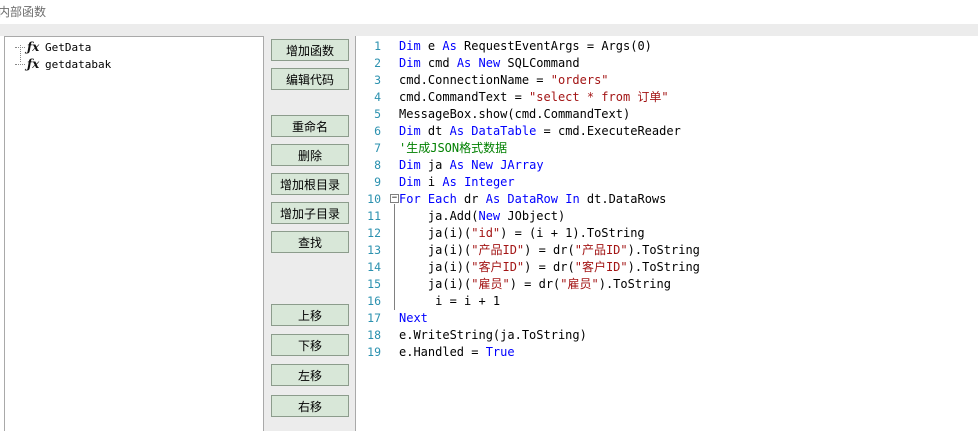 The width and height of the screenshot is (978, 431). What do you see at coordinates (535, 284) in the screenshot?
I see `code-line: ja(i)("雇员") = dr("雇员").ToString` at bounding box center [535, 284].